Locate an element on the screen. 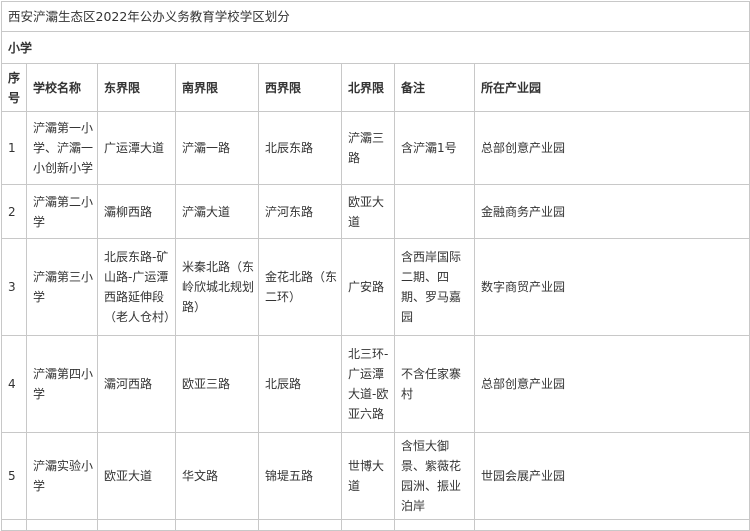 This screenshot has width=750, height=531. header-park: 所在产业园 is located at coordinates (611, 87).